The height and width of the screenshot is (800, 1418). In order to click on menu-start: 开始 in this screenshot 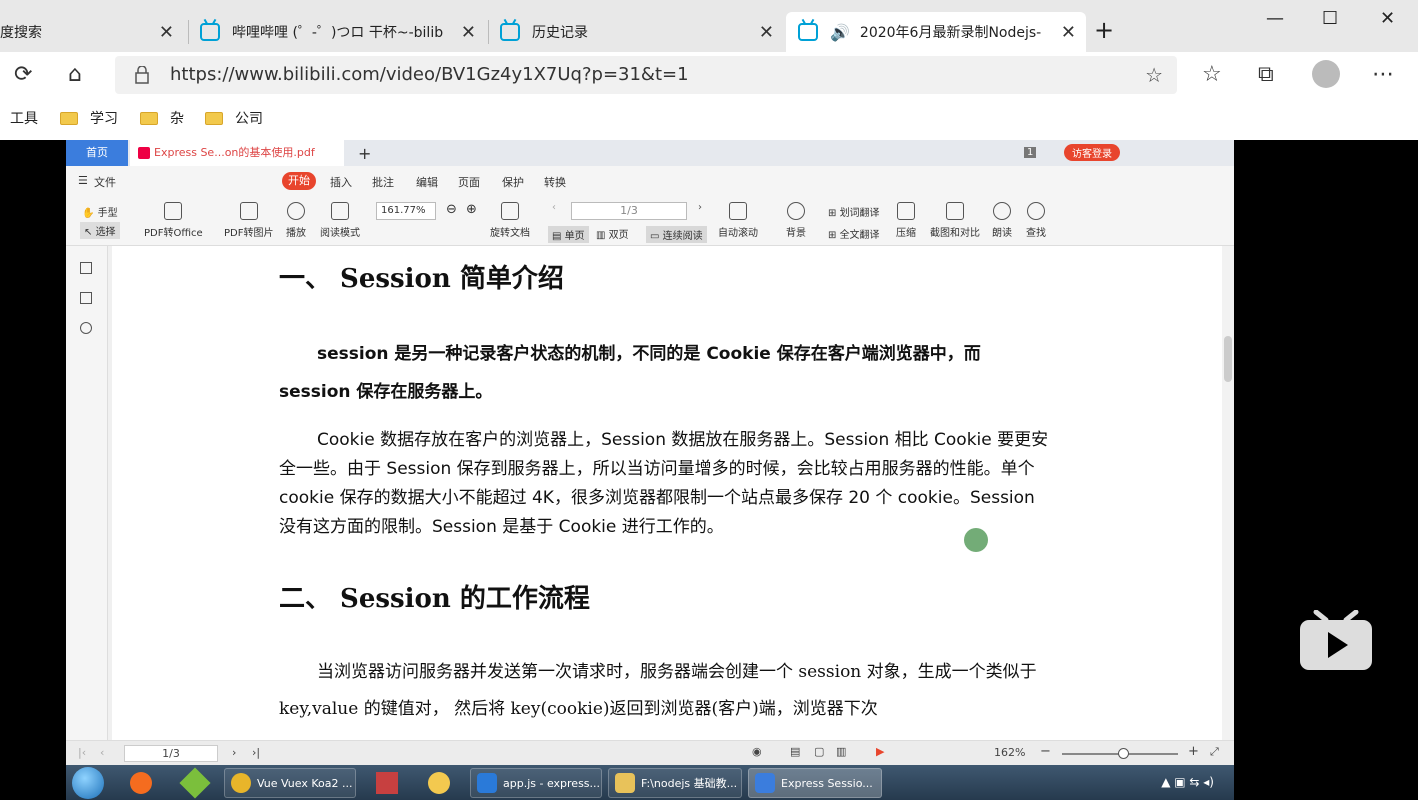, I will do `click(299, 181)`.